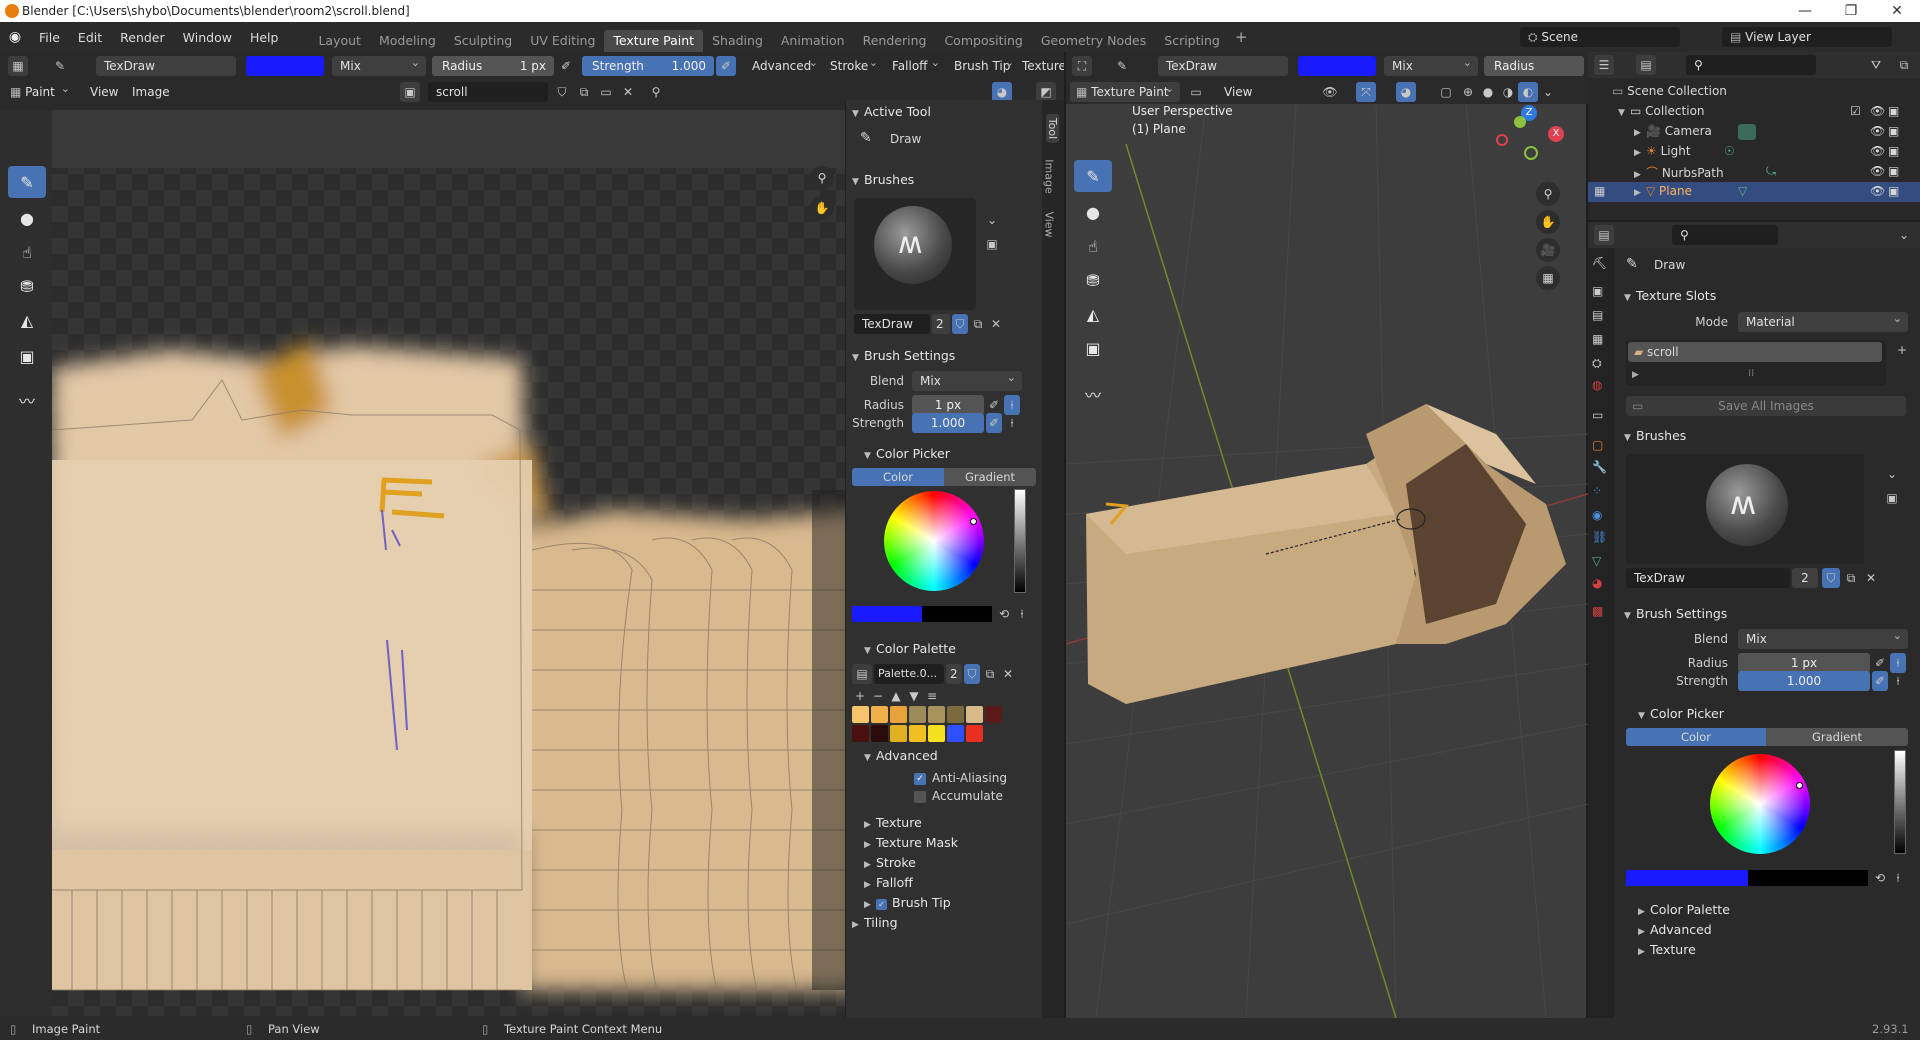 The height and width of the screenshot is (1040, 1920). What do you see at coordinates (142, 37) in the screenshot?
I see `menu-render: Render` at bounding box center [142, 37].